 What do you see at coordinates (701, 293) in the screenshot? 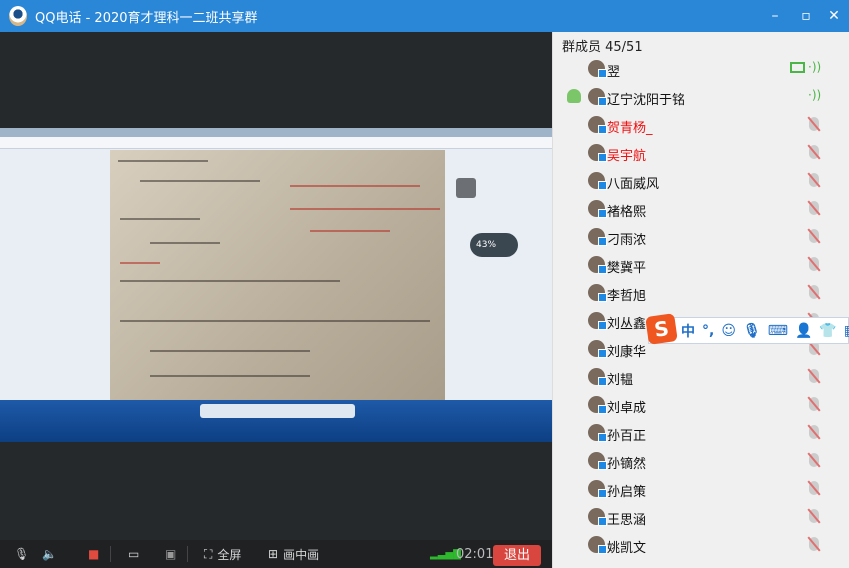
I see `member-row: 李哲旭` at bounding box center [701, 293].